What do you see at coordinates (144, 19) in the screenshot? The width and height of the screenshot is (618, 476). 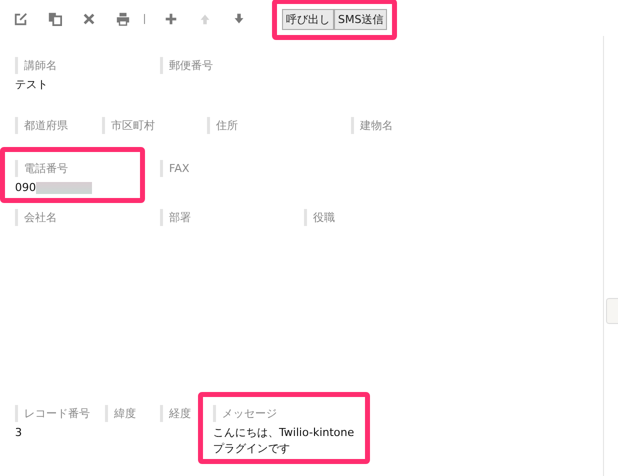 I see `toolbar-separator` at bounding box center [144, 19].